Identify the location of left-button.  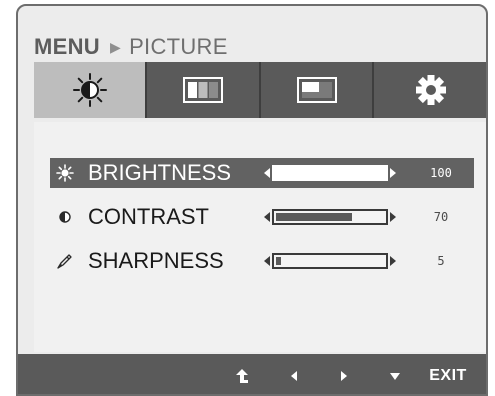
(294, 374).